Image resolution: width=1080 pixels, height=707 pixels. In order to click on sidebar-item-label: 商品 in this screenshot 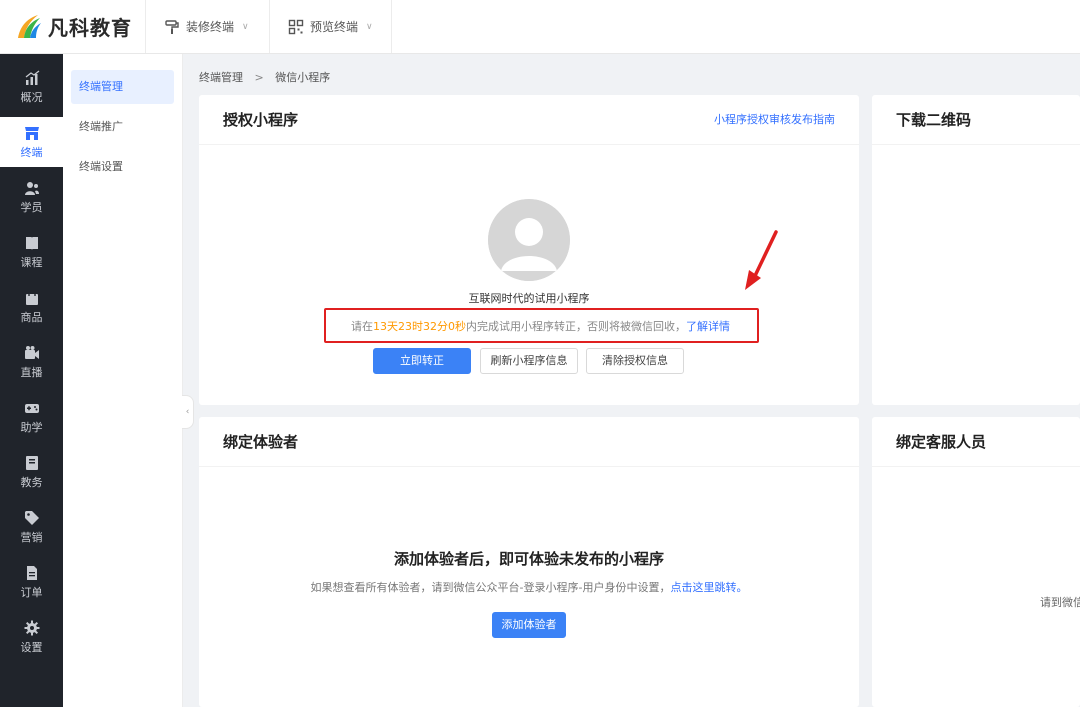, I will do `click(31, 317)`.